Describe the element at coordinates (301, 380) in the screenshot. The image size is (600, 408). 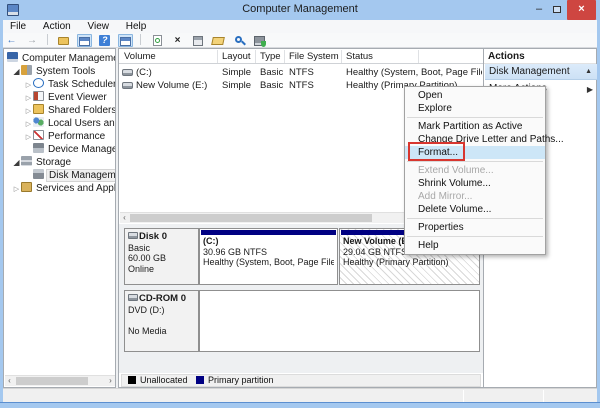
I see `legend-bar: Unallocated Primary partition` at that location.